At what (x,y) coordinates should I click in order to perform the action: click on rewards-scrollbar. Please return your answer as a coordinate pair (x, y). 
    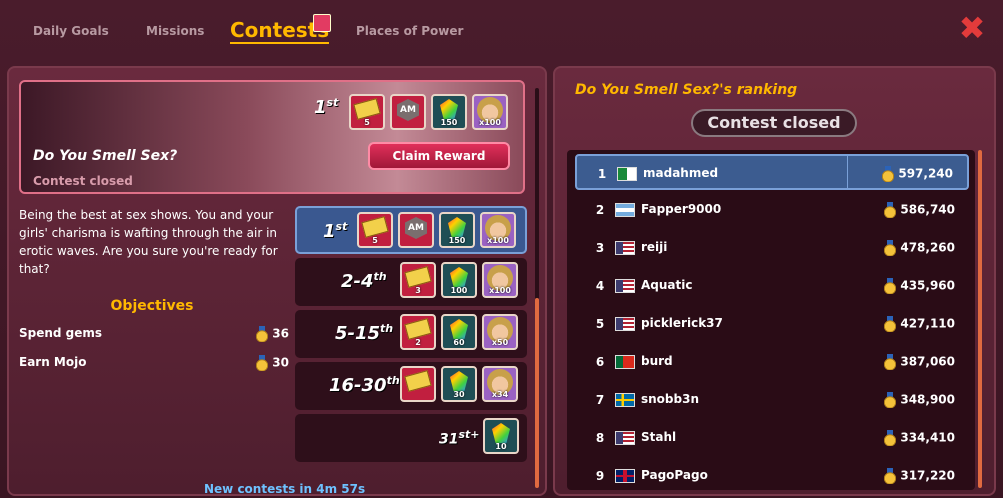
    Looking at the image, I should click on (537, 288).